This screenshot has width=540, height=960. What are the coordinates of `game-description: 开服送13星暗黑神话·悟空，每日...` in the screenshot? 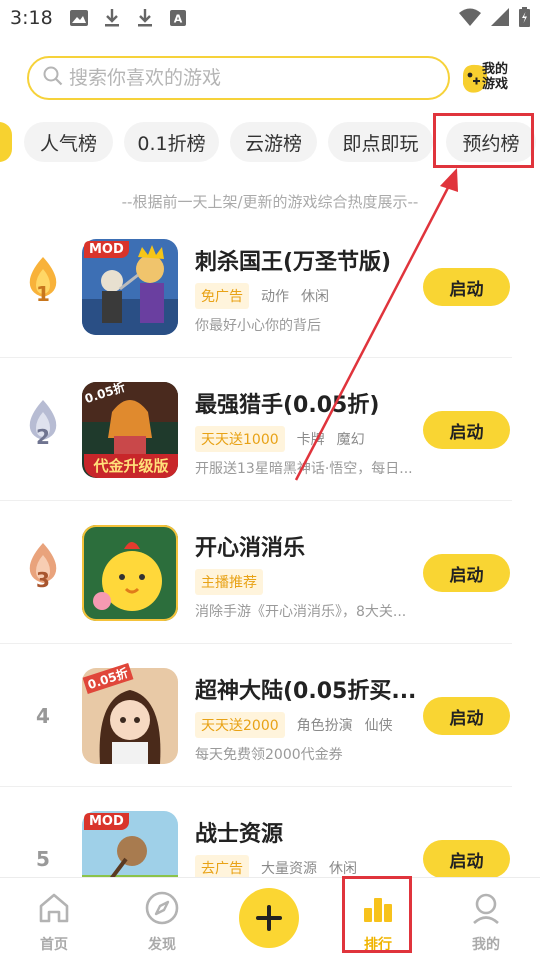 It's located at (304, 469).